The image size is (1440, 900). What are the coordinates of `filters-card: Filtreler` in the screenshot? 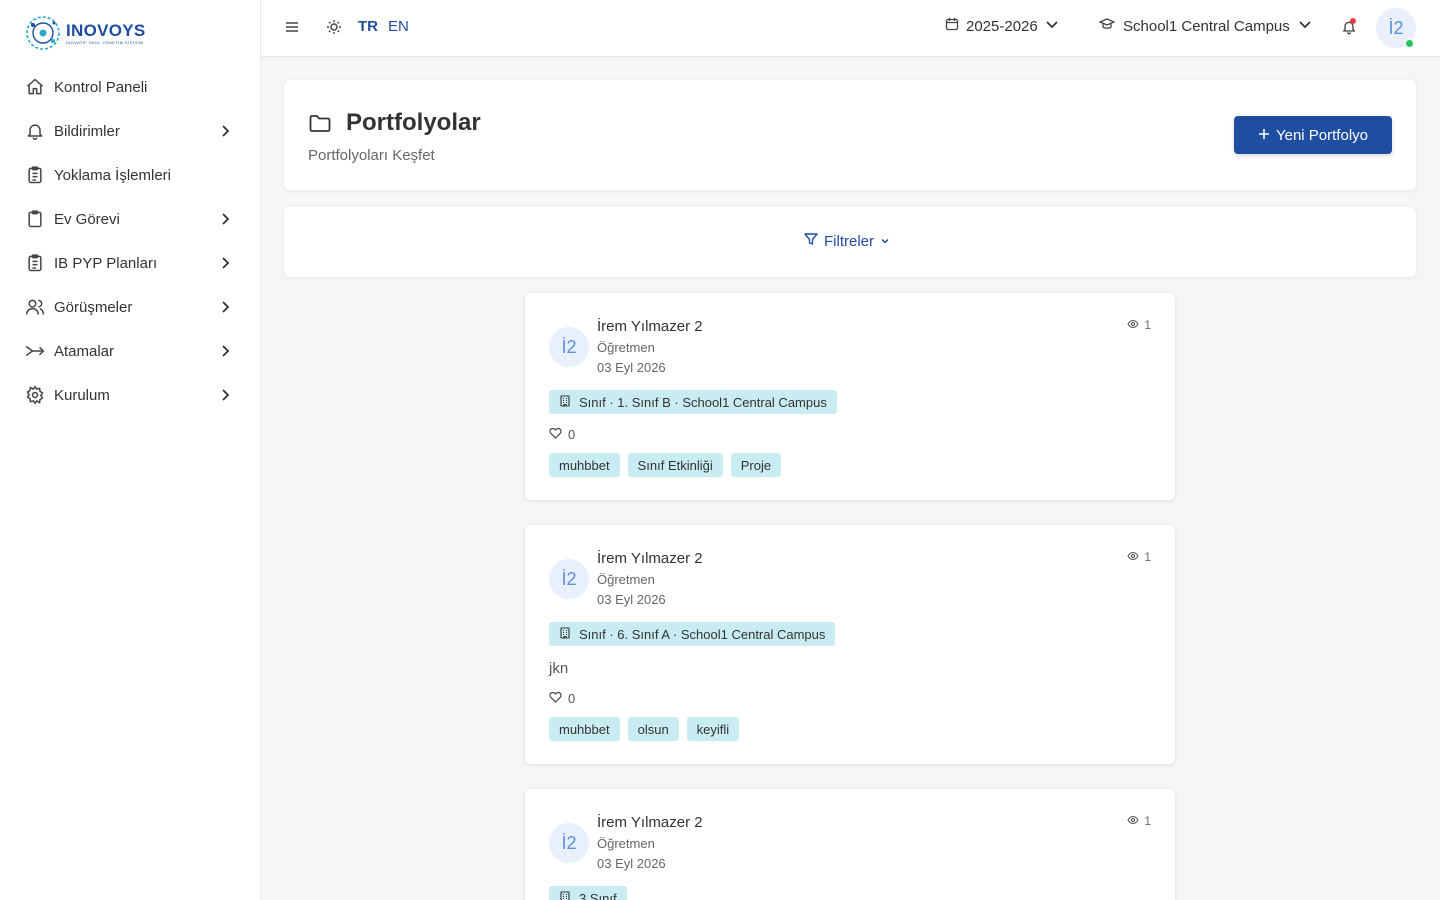 It's located at (850, 242).